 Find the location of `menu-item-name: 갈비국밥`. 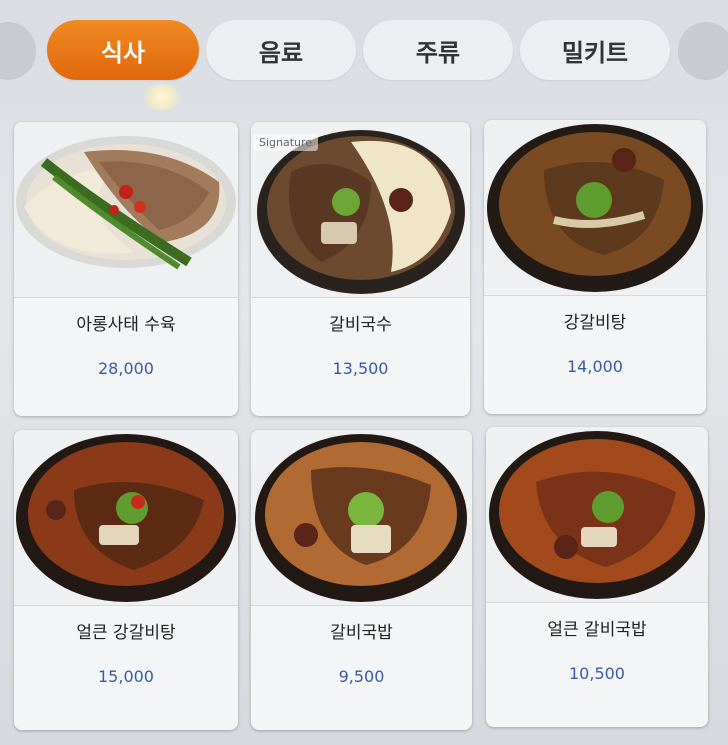

menu-item-name: 갈비국밥 is located at coordinates (361, 633).